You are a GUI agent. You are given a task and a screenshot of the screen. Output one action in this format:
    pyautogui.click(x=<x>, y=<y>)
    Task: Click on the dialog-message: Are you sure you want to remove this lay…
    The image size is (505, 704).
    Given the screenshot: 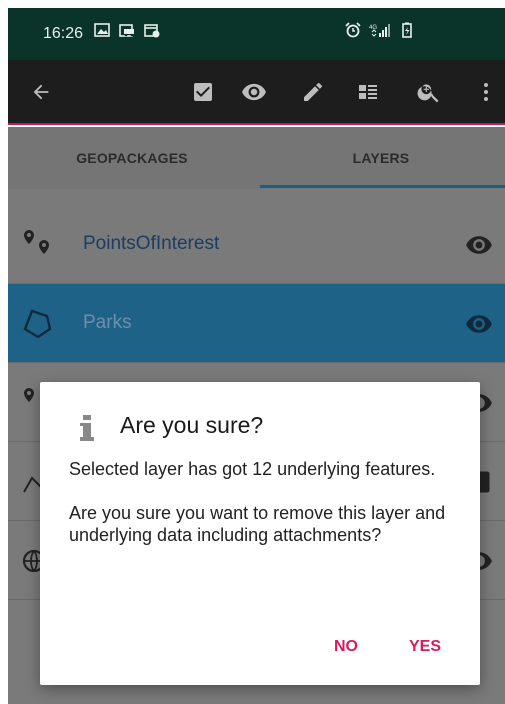 What is the action you would take?
    pyautogui.click(x=257, y=524)
    